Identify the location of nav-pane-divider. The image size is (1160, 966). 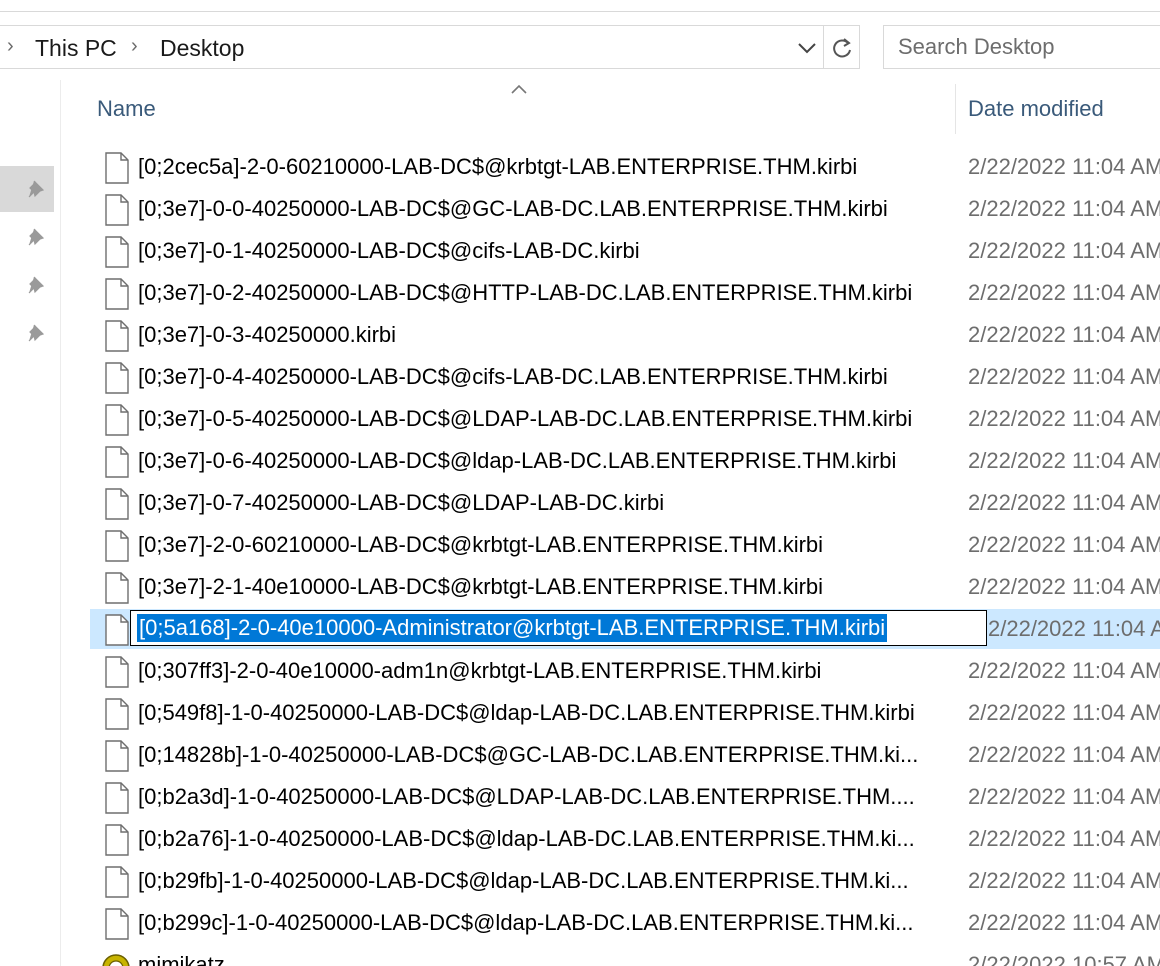
(60, 523).